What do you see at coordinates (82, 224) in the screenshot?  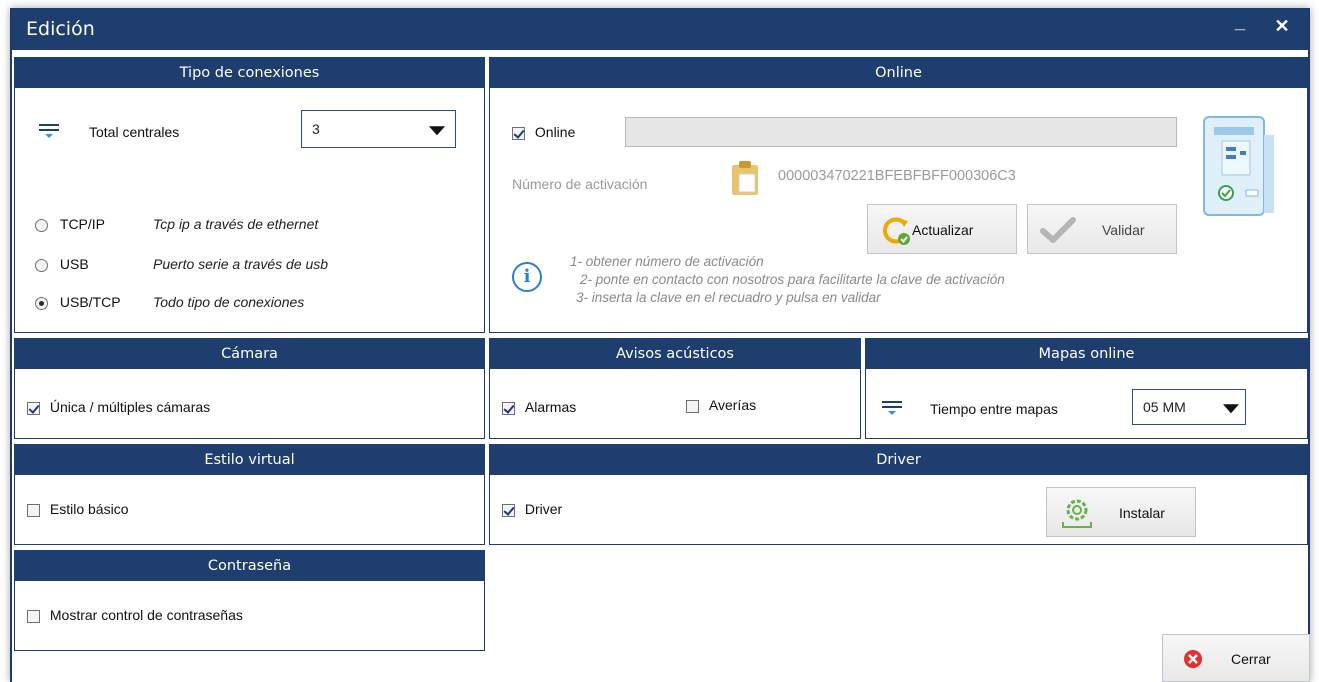 I see `radio-label: TCP/IP` at bounding box center [82, 224].